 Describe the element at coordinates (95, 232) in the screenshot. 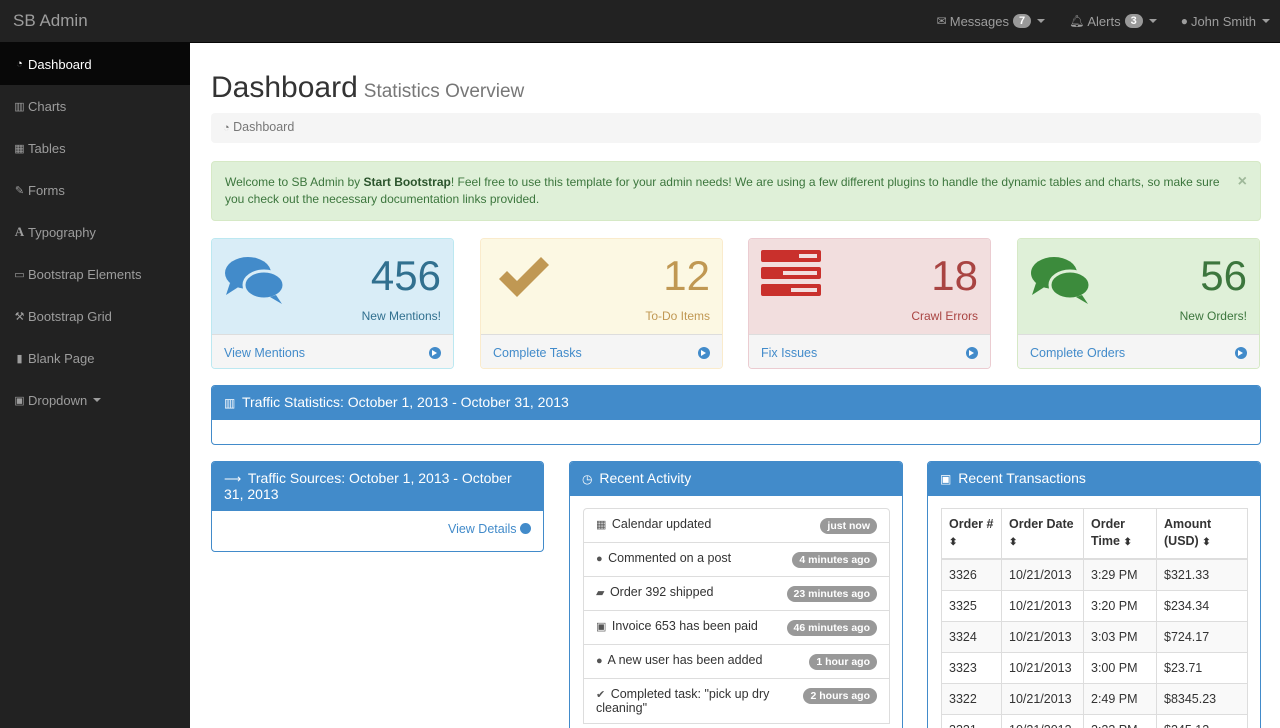

I see `sidebar-item-typography: A Typography` at that location.